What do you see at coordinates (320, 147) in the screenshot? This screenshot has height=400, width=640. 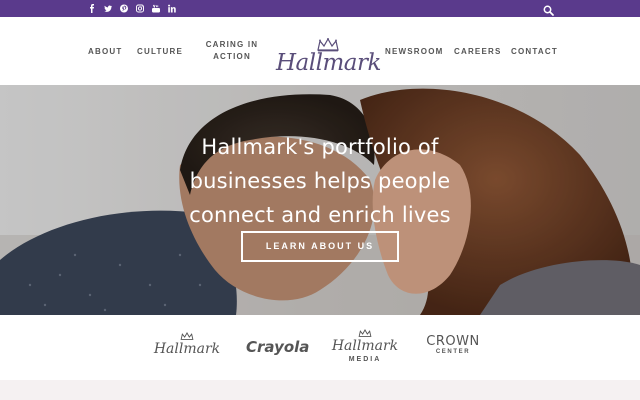 I see `hero-line-1: Hallmark's portfolio of` at bounding box center [320, 147].